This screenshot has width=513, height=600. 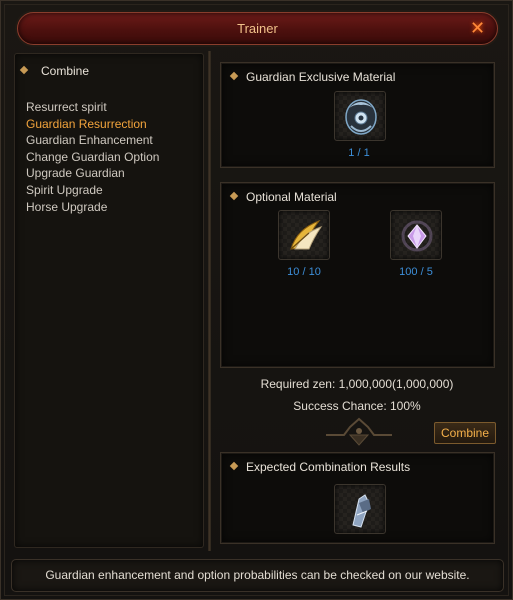 I want to click on optional-material-count-2: 100 / 5, so click(x=416, y=272).